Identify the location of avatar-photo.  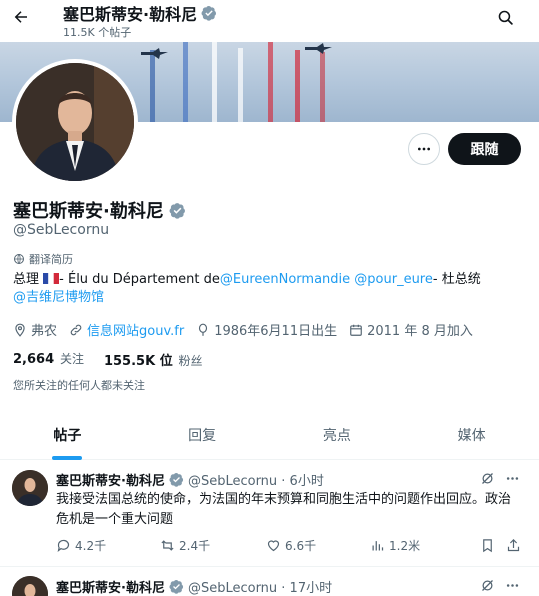
(75, 122).